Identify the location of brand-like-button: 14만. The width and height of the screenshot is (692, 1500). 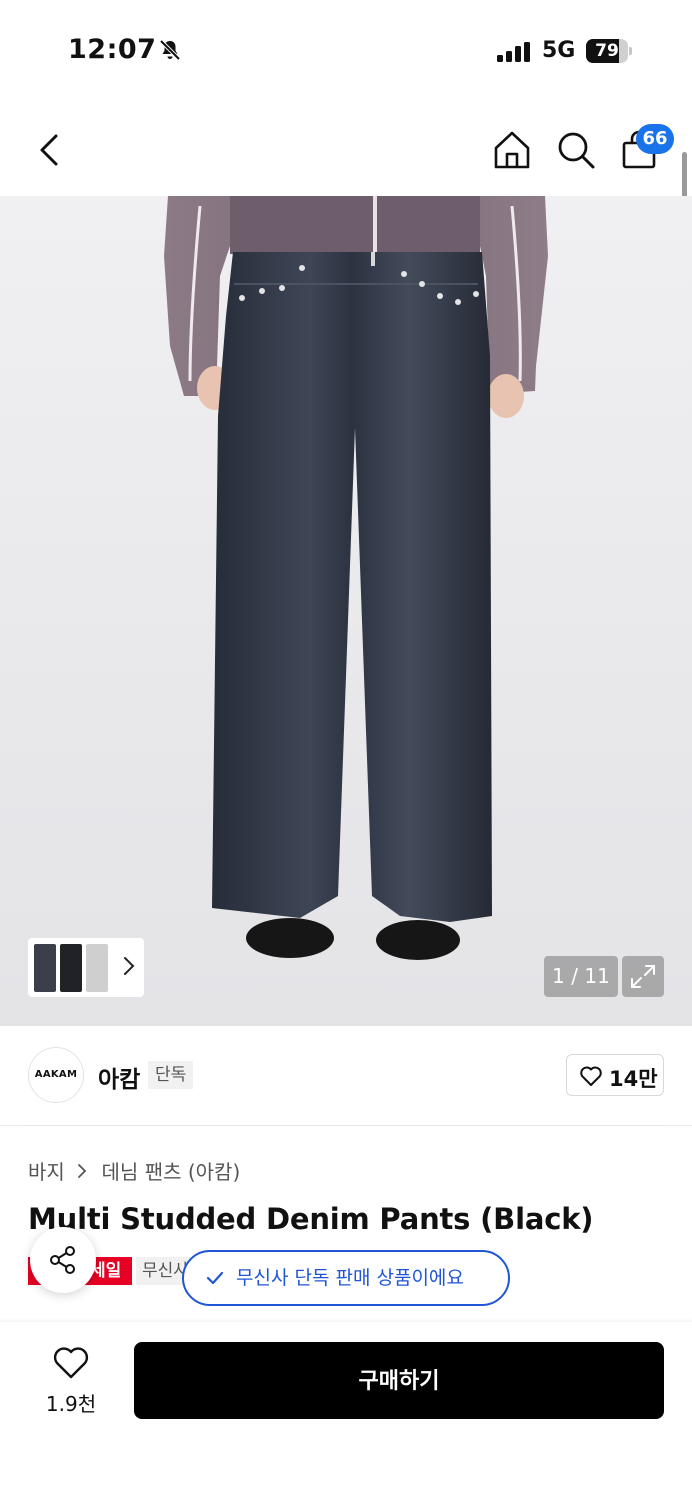
(615, 1075).